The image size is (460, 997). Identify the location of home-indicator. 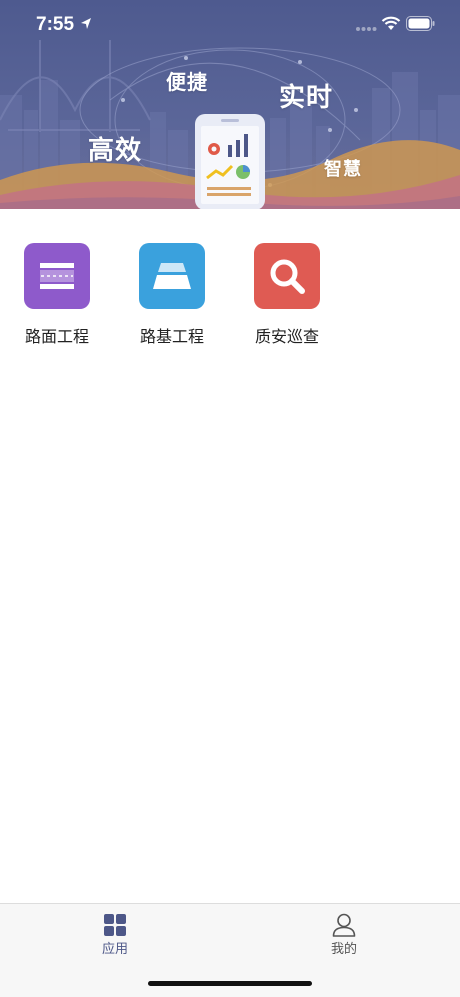
(230, 983).